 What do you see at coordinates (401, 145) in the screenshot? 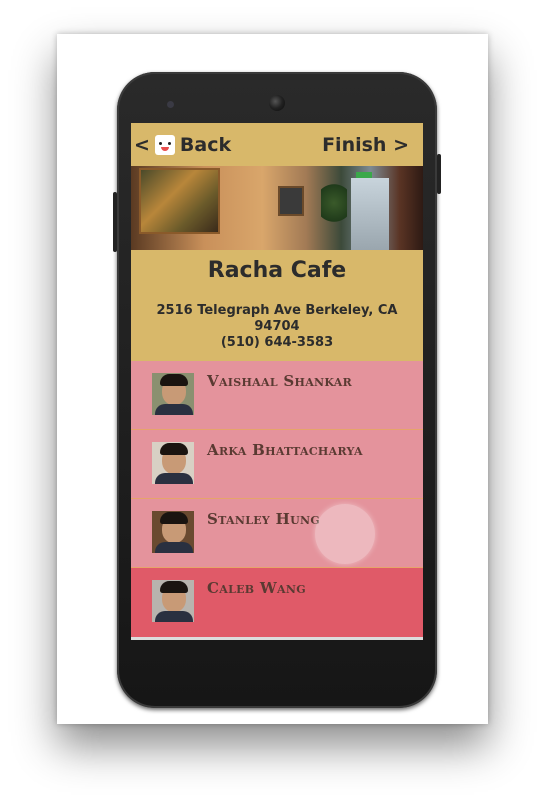
I see `chevron-right-icon: >` at bounding box center [401, 145].